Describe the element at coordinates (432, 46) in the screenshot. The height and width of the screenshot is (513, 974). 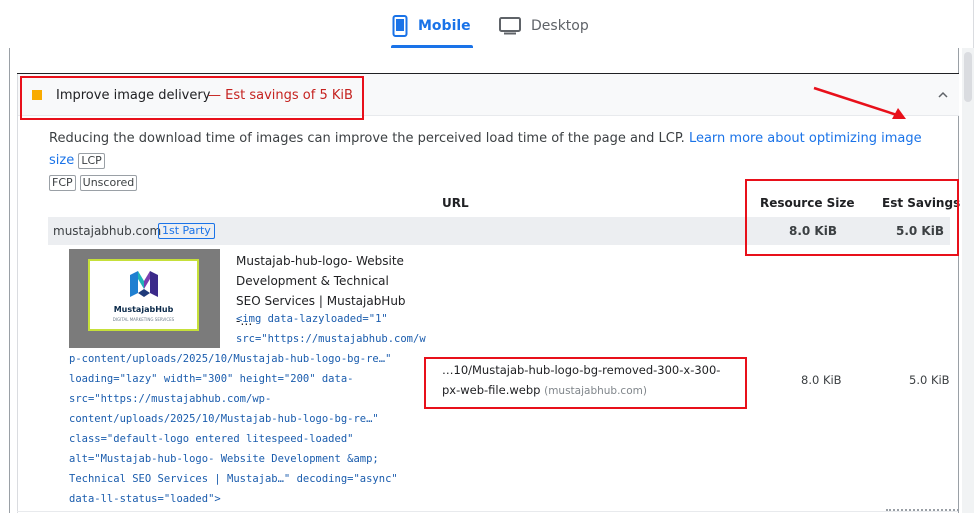
I see `active-tab-indicator` at that location.